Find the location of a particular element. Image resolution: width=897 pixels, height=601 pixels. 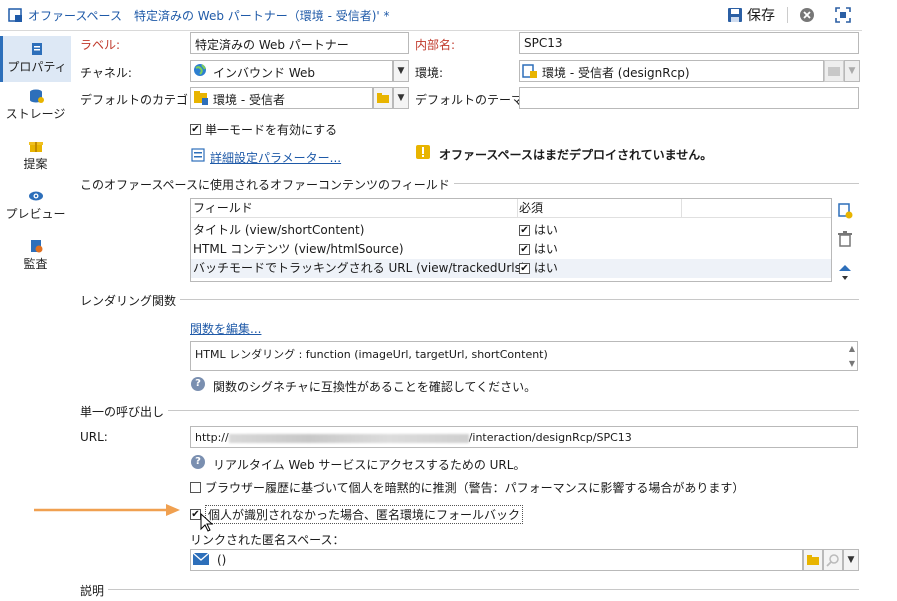

sidebar-item-label: ストレージ is located at coordinates (35, 114).